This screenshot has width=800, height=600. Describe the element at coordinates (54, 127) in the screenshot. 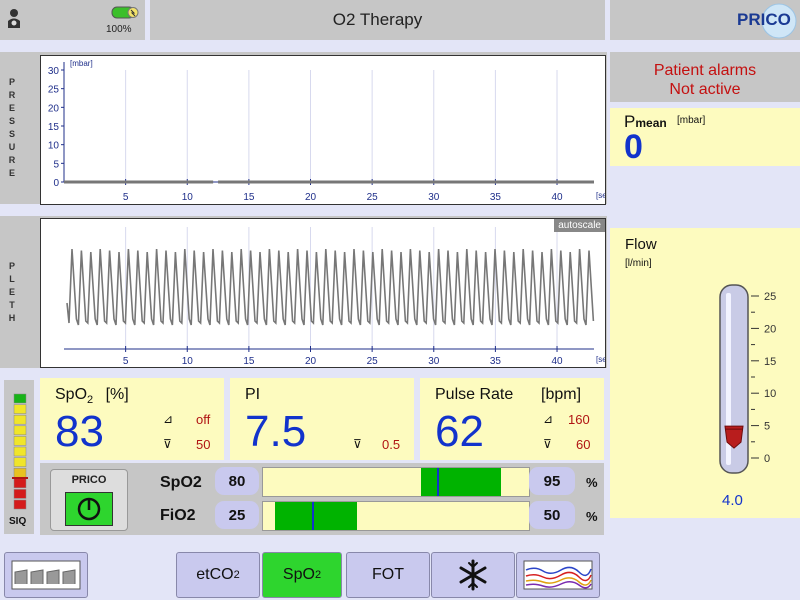

I see `y-tick-label: 15` at that location.